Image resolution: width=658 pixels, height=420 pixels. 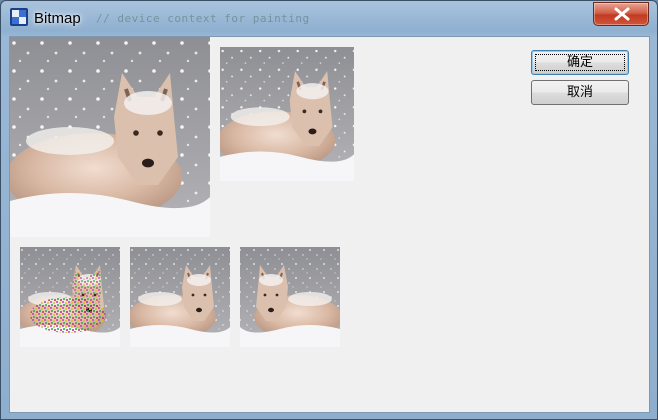 I want to click on wolf-image-small-color-noise, so click(x=70, y=297).